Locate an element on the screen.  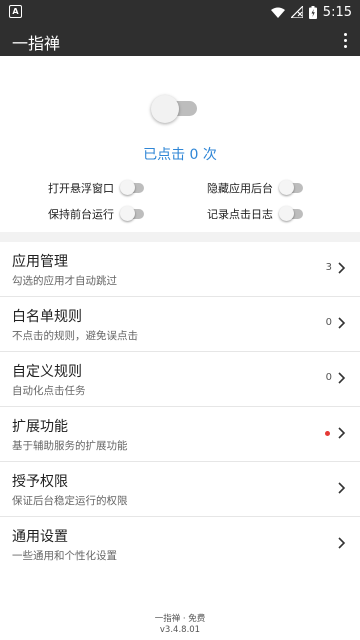
menu-item-whitelist-rules: 白名单规则 不点击的规则，避免误点击 0 is located at coordinates (180, 324).